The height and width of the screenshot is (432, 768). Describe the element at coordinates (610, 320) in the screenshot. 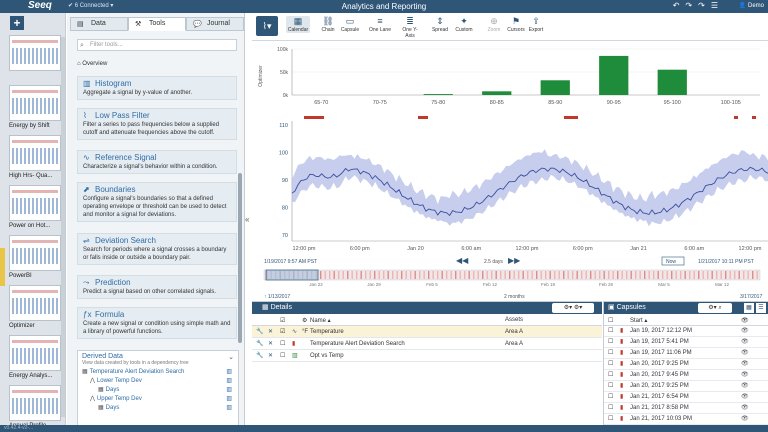

I see `capsules-select-all: ☐` at that location.